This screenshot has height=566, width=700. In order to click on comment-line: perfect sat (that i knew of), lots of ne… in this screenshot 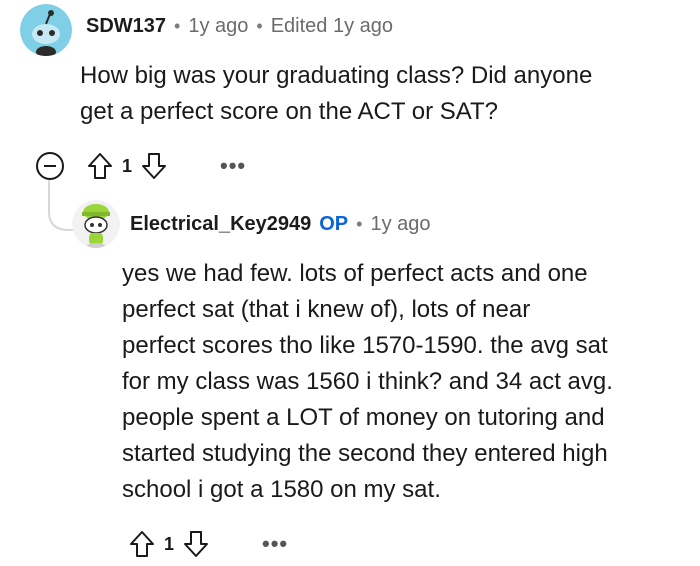, I will do `click(326, 309)`.